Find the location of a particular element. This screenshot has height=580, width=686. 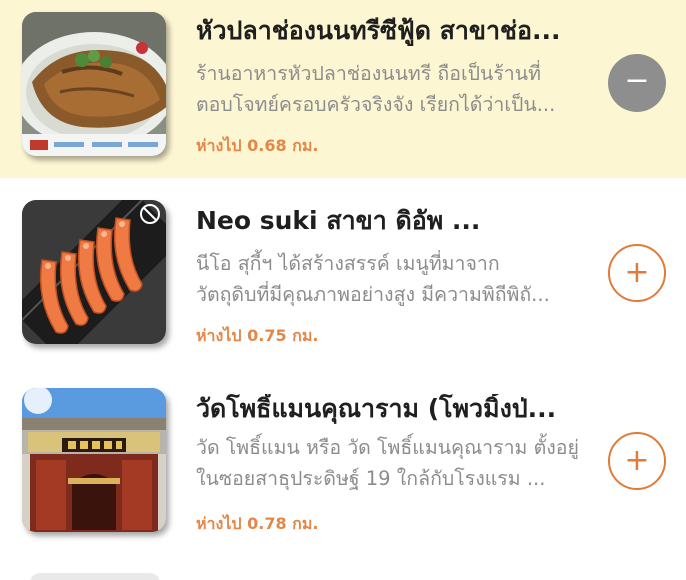

description-line: ร้านอาหารหัวปลาช่องนนทรี ถือเป็นร้านที่ is located at coordinates (368, 73).